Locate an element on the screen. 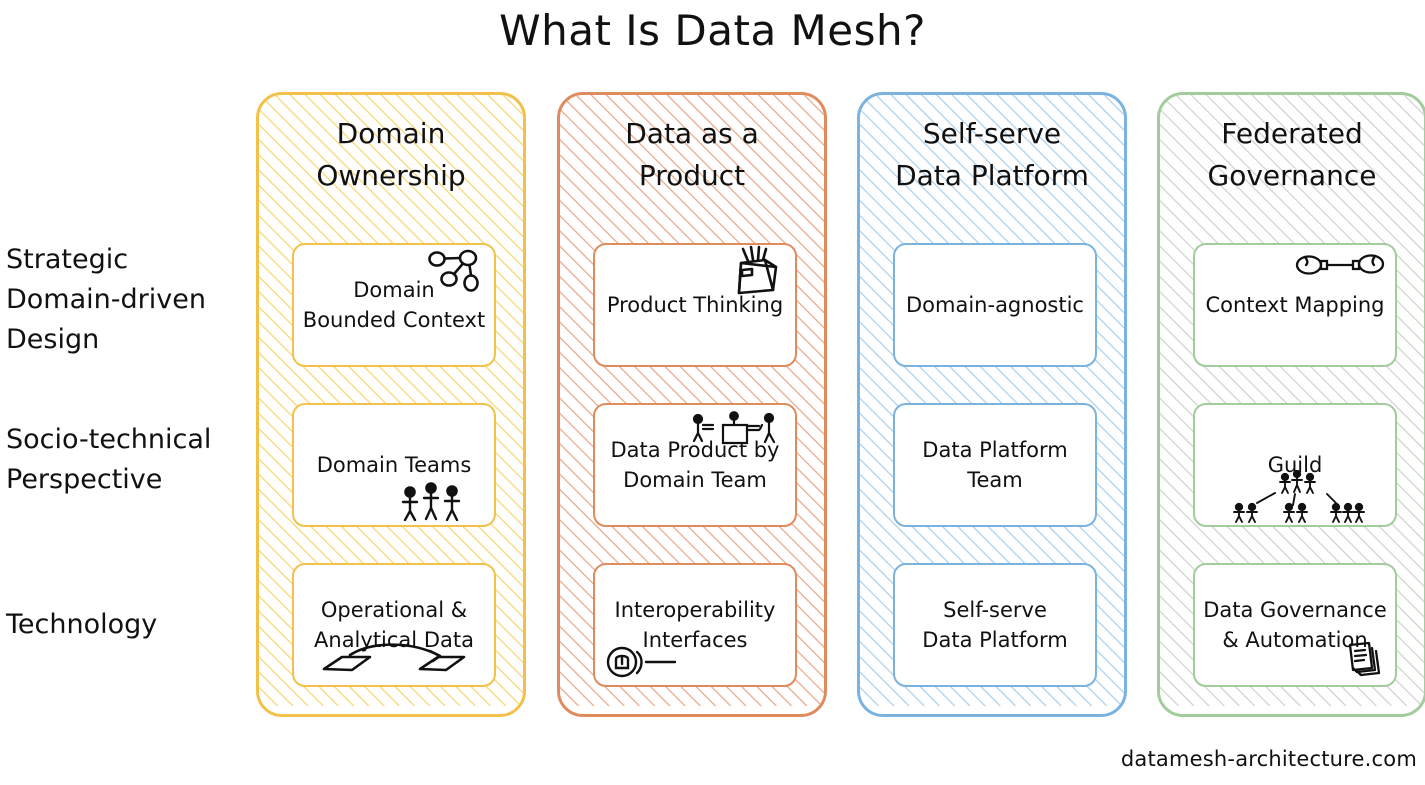  card-interoperability-interfaces: Interoperability Interfaces is located at coordinates (695, 625).